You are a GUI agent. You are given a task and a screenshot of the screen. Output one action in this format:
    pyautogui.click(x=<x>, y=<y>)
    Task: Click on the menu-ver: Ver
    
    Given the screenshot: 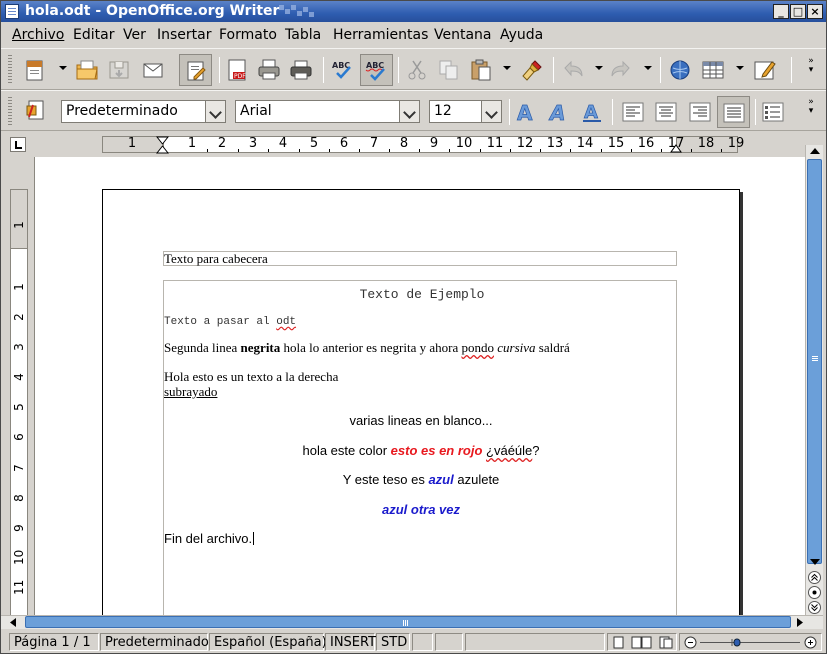 What is the action you would take?
    pyautogui.click(x=134, y=35)
    